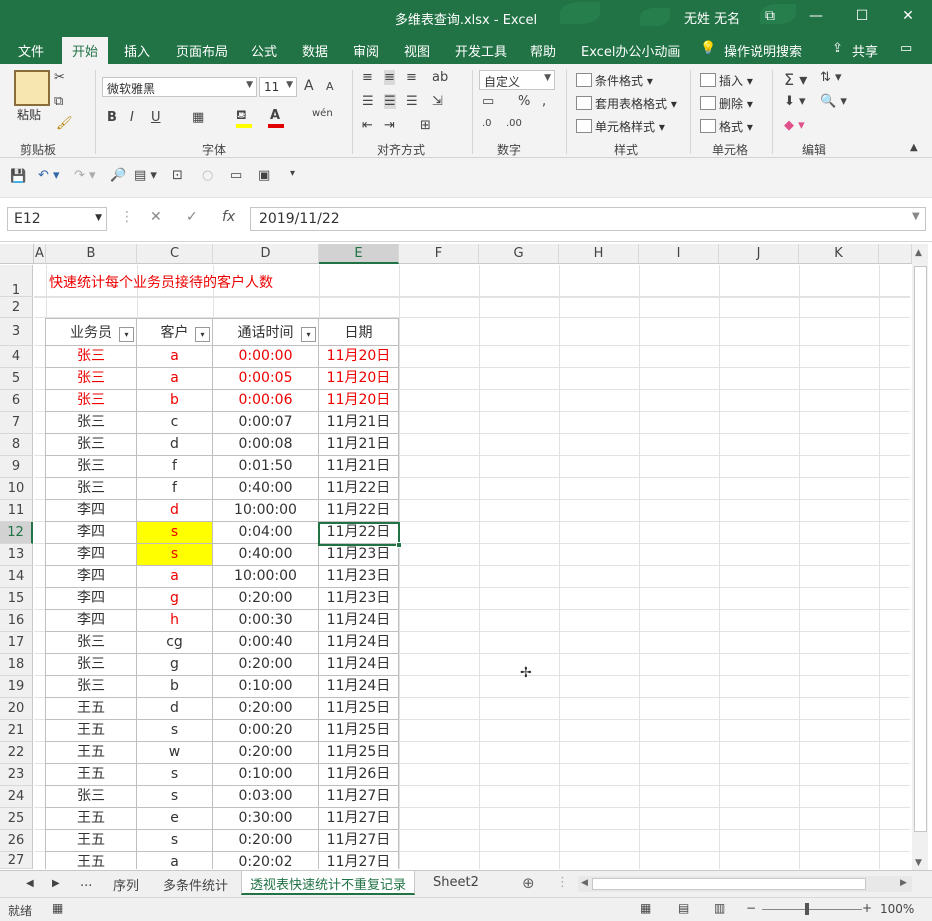  I want to click on horizontal-scroll-thumb, so click(729, 884).